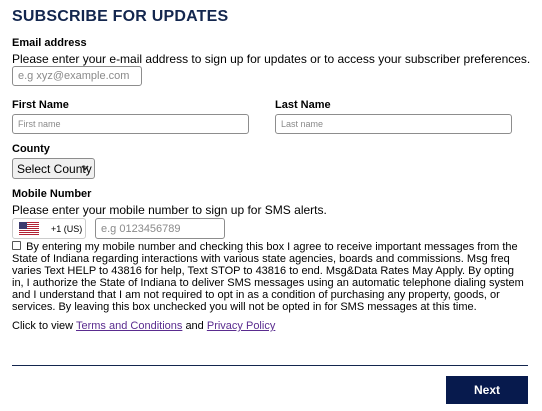 The height and width of the screenshot is (411, 542). I want to click on page-title: SUBSCRIBE FOR UPDATES, so click(120, 16).